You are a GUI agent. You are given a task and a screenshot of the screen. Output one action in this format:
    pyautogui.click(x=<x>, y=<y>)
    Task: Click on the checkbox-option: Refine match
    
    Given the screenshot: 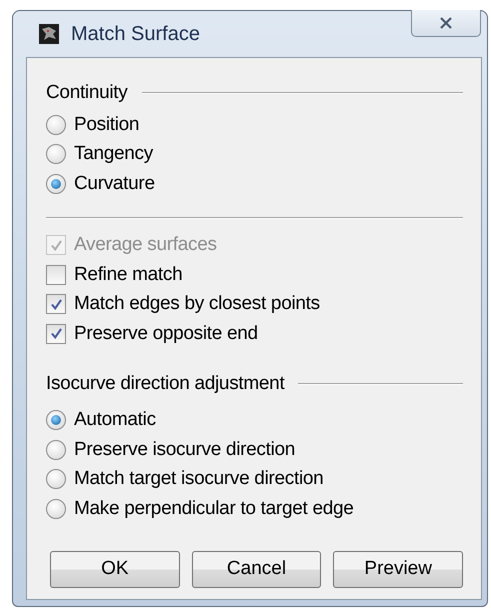 What is the action you would take?
    pyautogui.click(x=254, y=275)
    